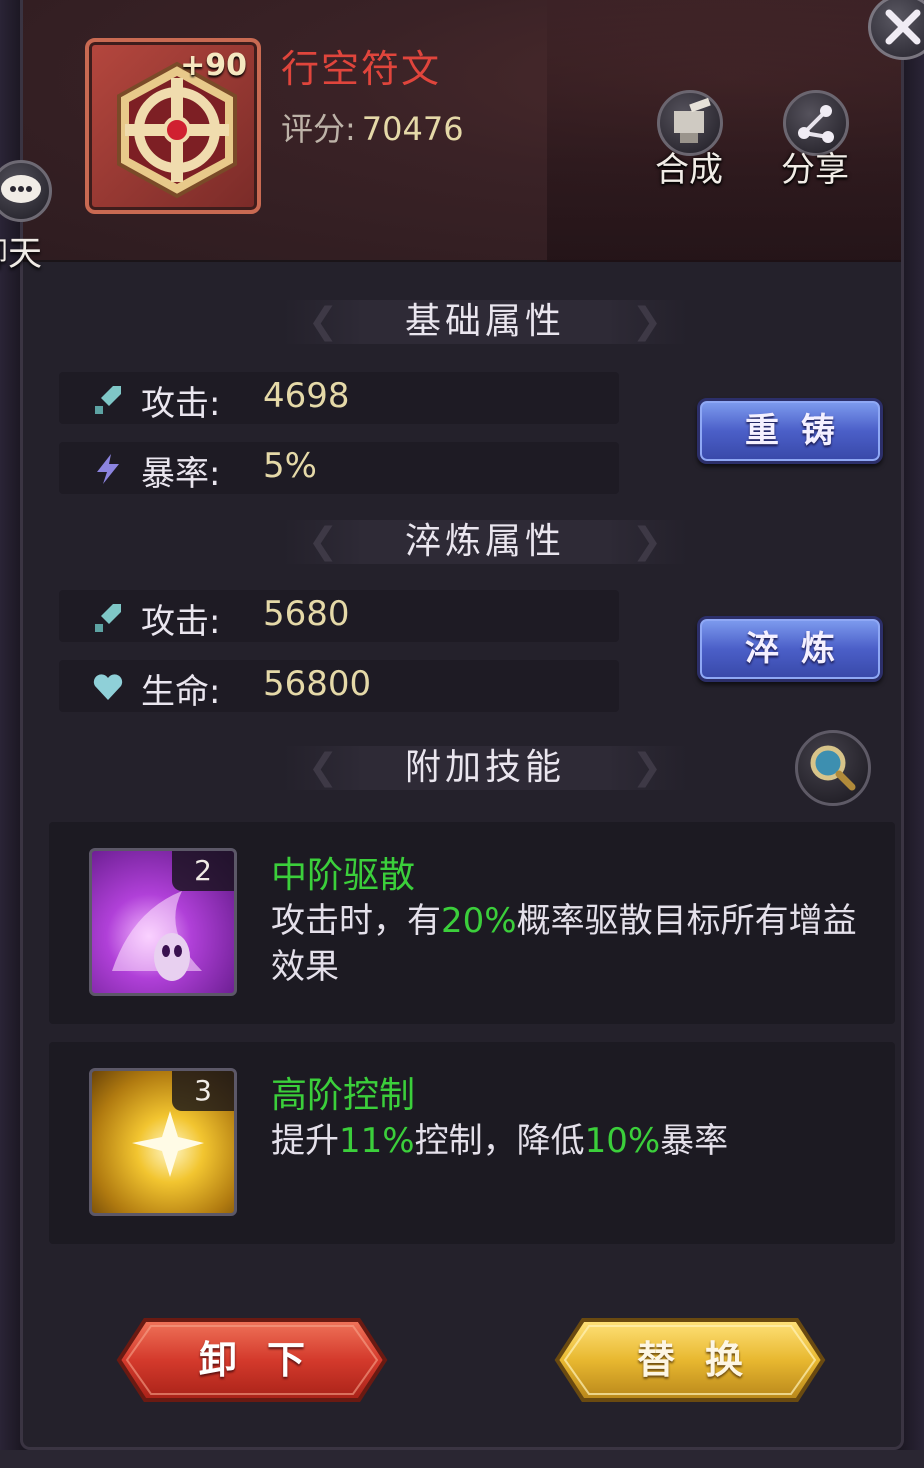 This screenshot has height=1468, width=924. I want to click on skill-icon-control: 3, so click(163, 1142).